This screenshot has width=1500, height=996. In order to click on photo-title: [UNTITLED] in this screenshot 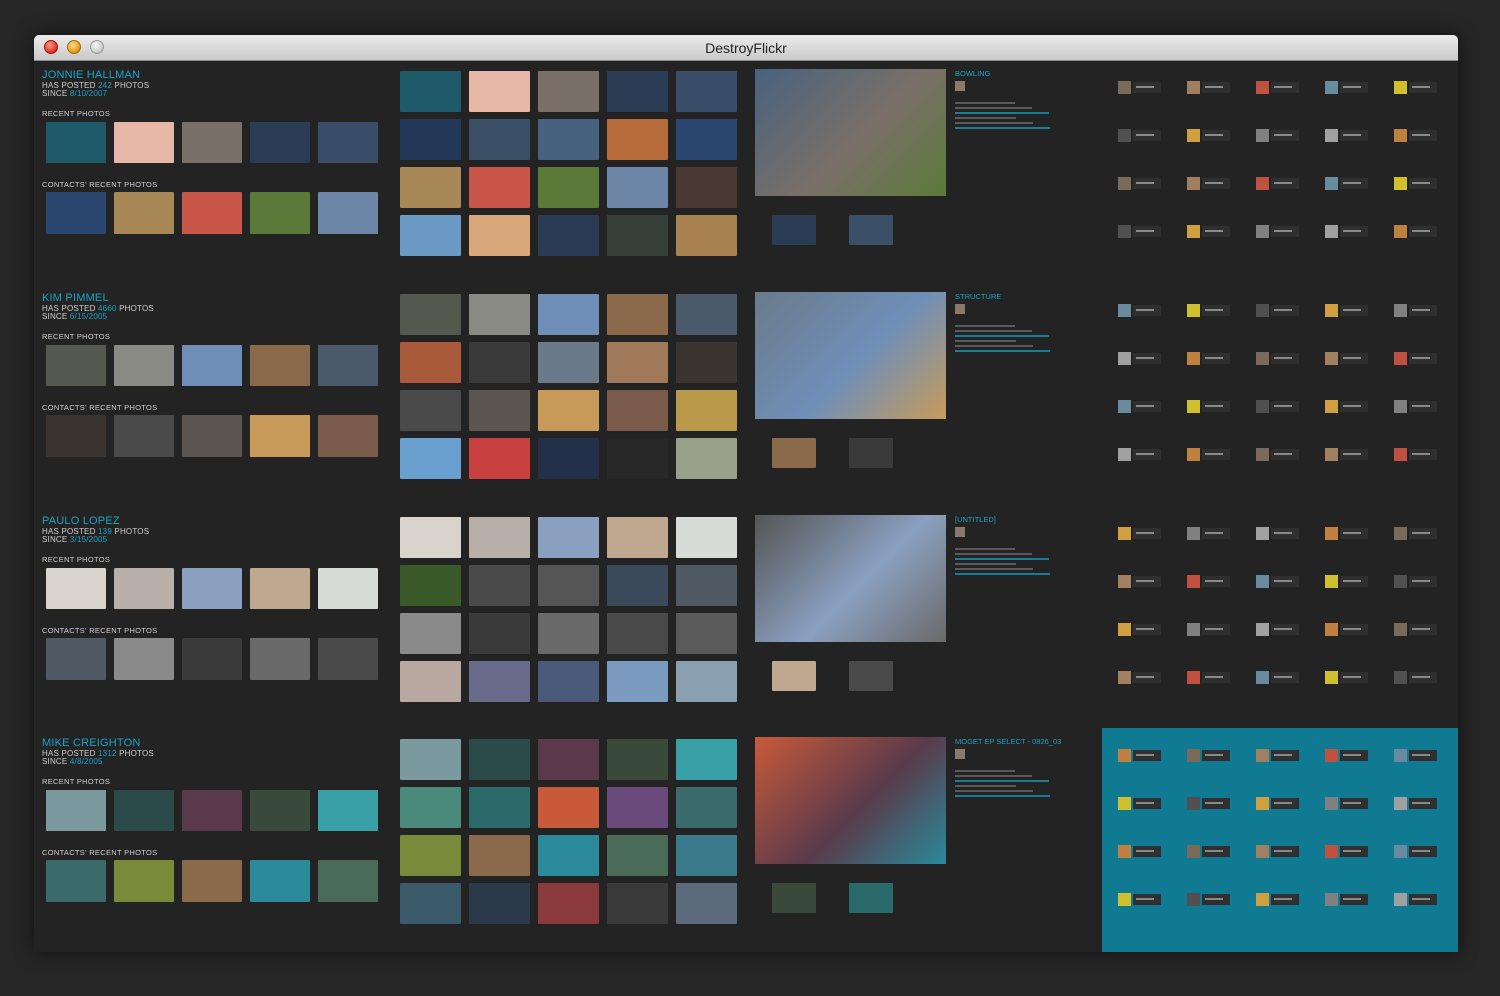, I will do `click(975, 519)`.